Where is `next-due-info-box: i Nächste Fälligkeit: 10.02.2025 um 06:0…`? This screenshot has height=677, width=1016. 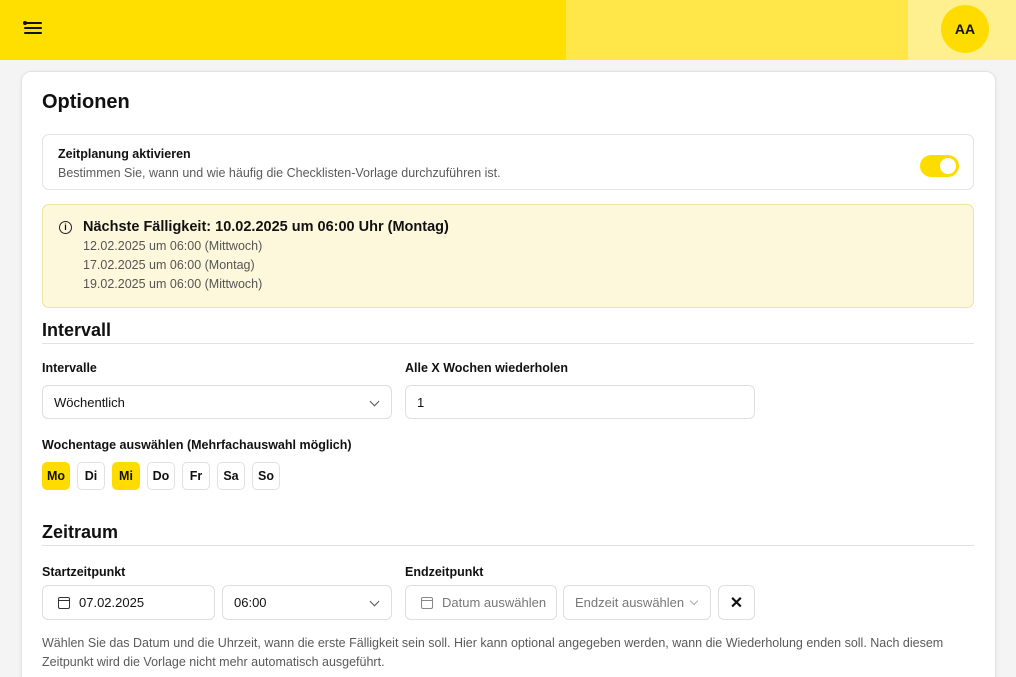 next-due-info-box: i Nächste Fälligkeit: 10.02.2025 um 06:0… is located at coordinates (508, 256).